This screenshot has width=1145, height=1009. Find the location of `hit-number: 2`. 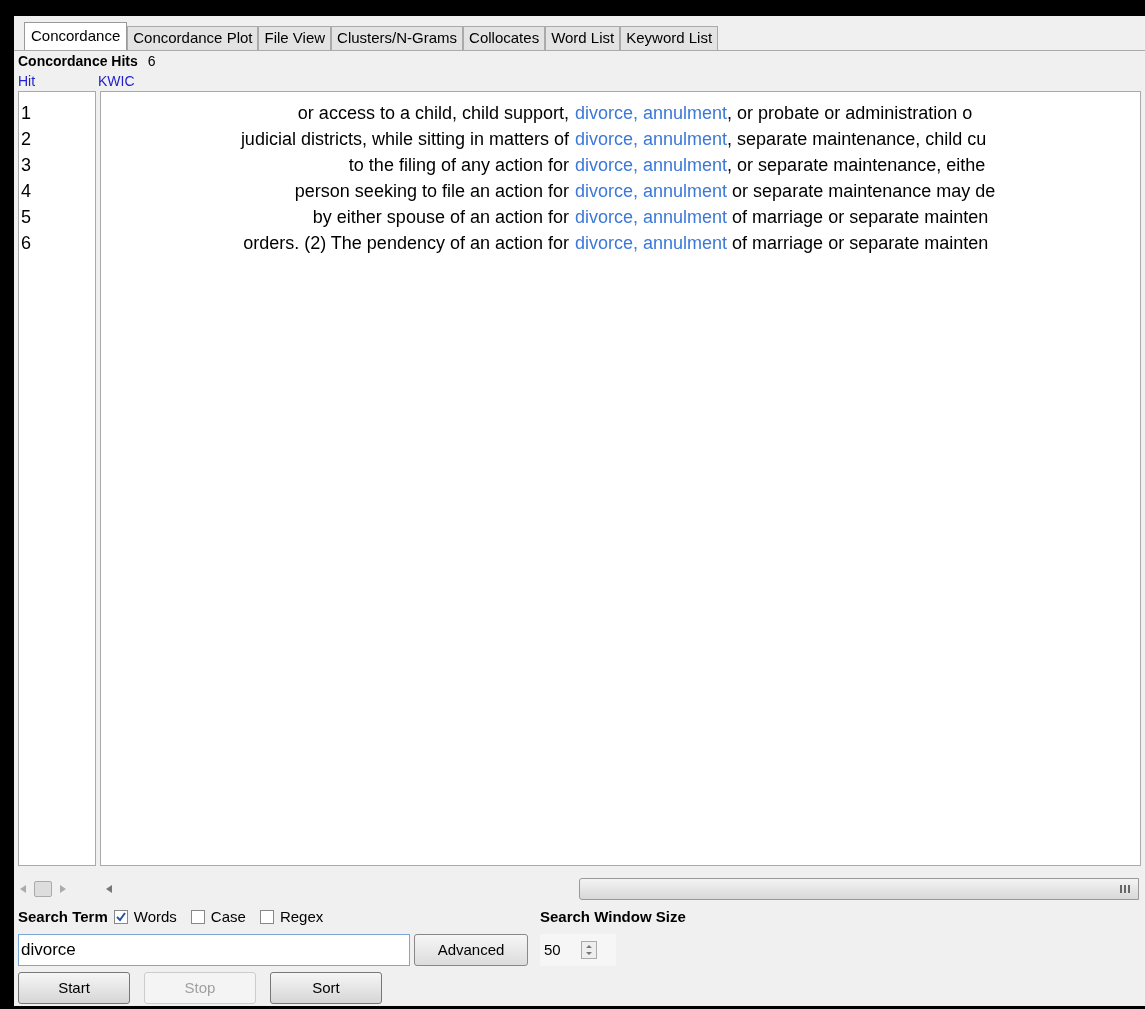

hit-number: 2 is located at coordinates (57, 139).